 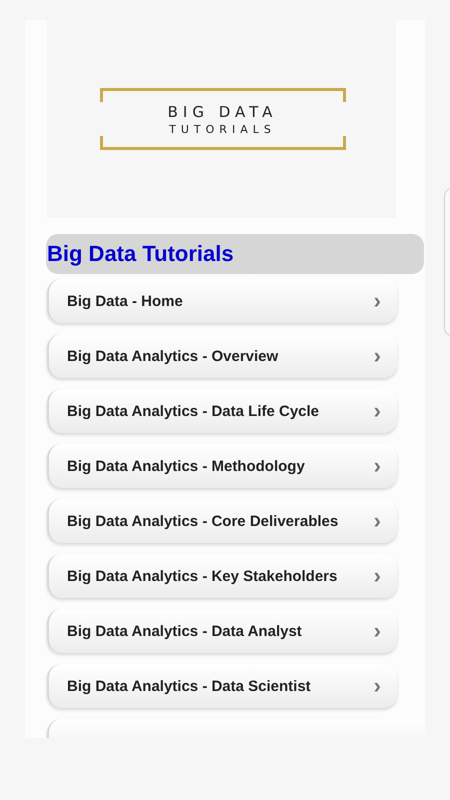 I want to click on tutorial-list-item: Big Data Analytics - Methodology ›, so click(x=222, y=466).